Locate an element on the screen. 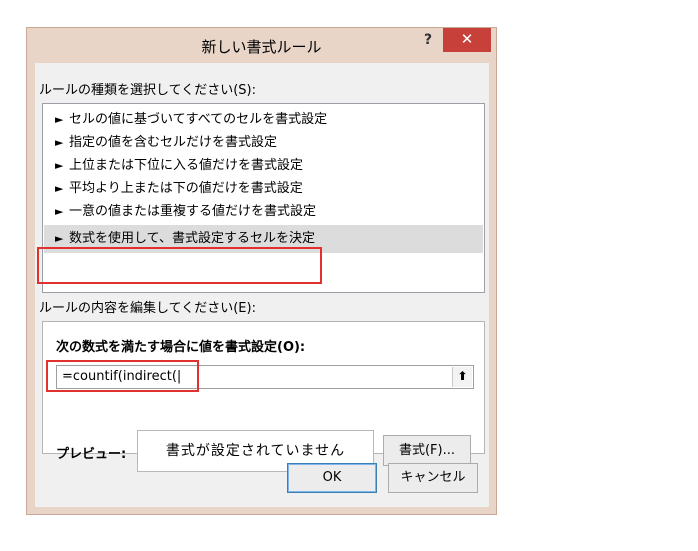 The width and height of the screenshot is (698, 551). ok-button: OK is located at coordinates (332, 478).